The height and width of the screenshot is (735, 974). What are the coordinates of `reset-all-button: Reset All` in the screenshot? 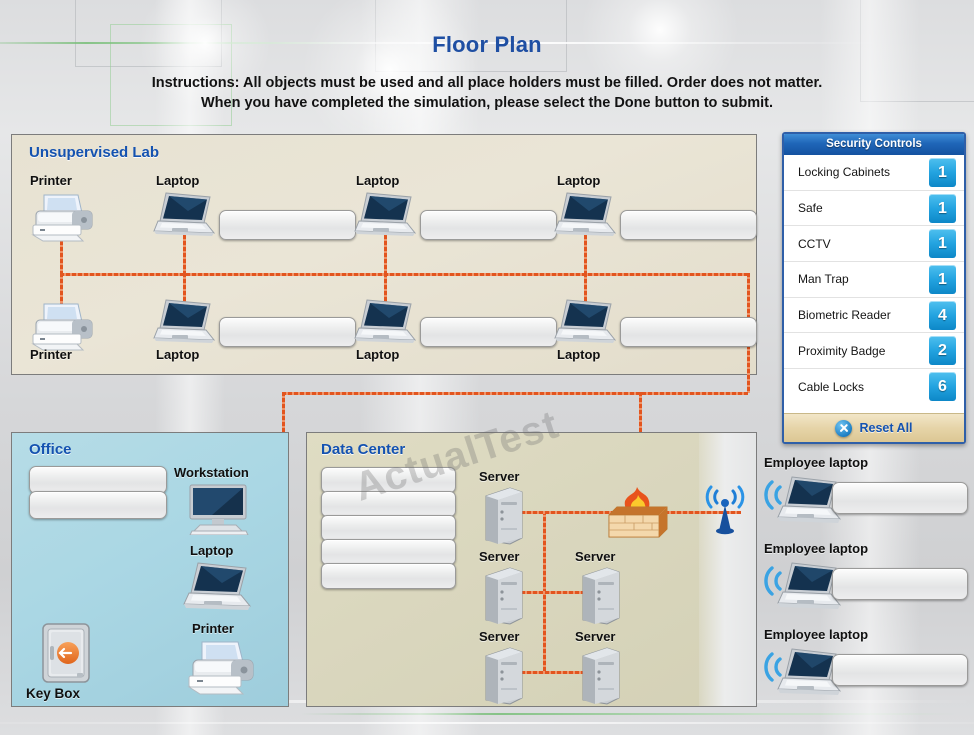 It's located at (874, 427).